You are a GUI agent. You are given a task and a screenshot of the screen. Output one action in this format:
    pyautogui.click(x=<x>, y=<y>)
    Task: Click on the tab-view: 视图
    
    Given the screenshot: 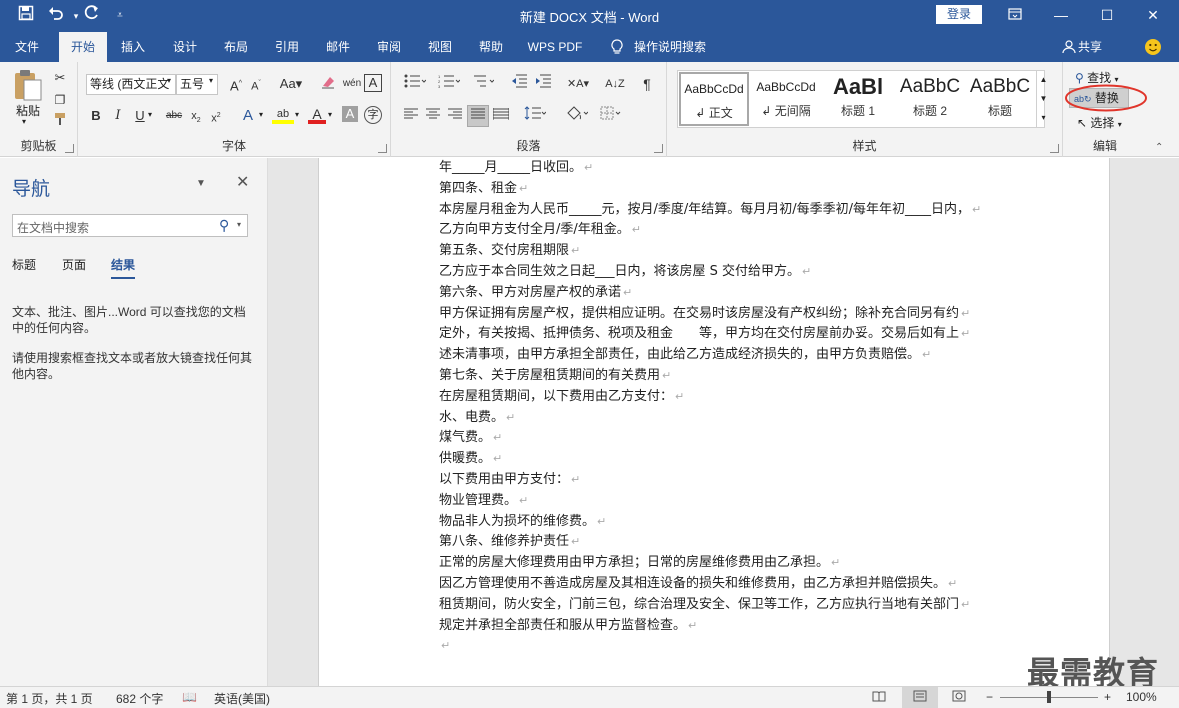 What is the action you would take?
    pyautogui.click(x=440, y=47)
    